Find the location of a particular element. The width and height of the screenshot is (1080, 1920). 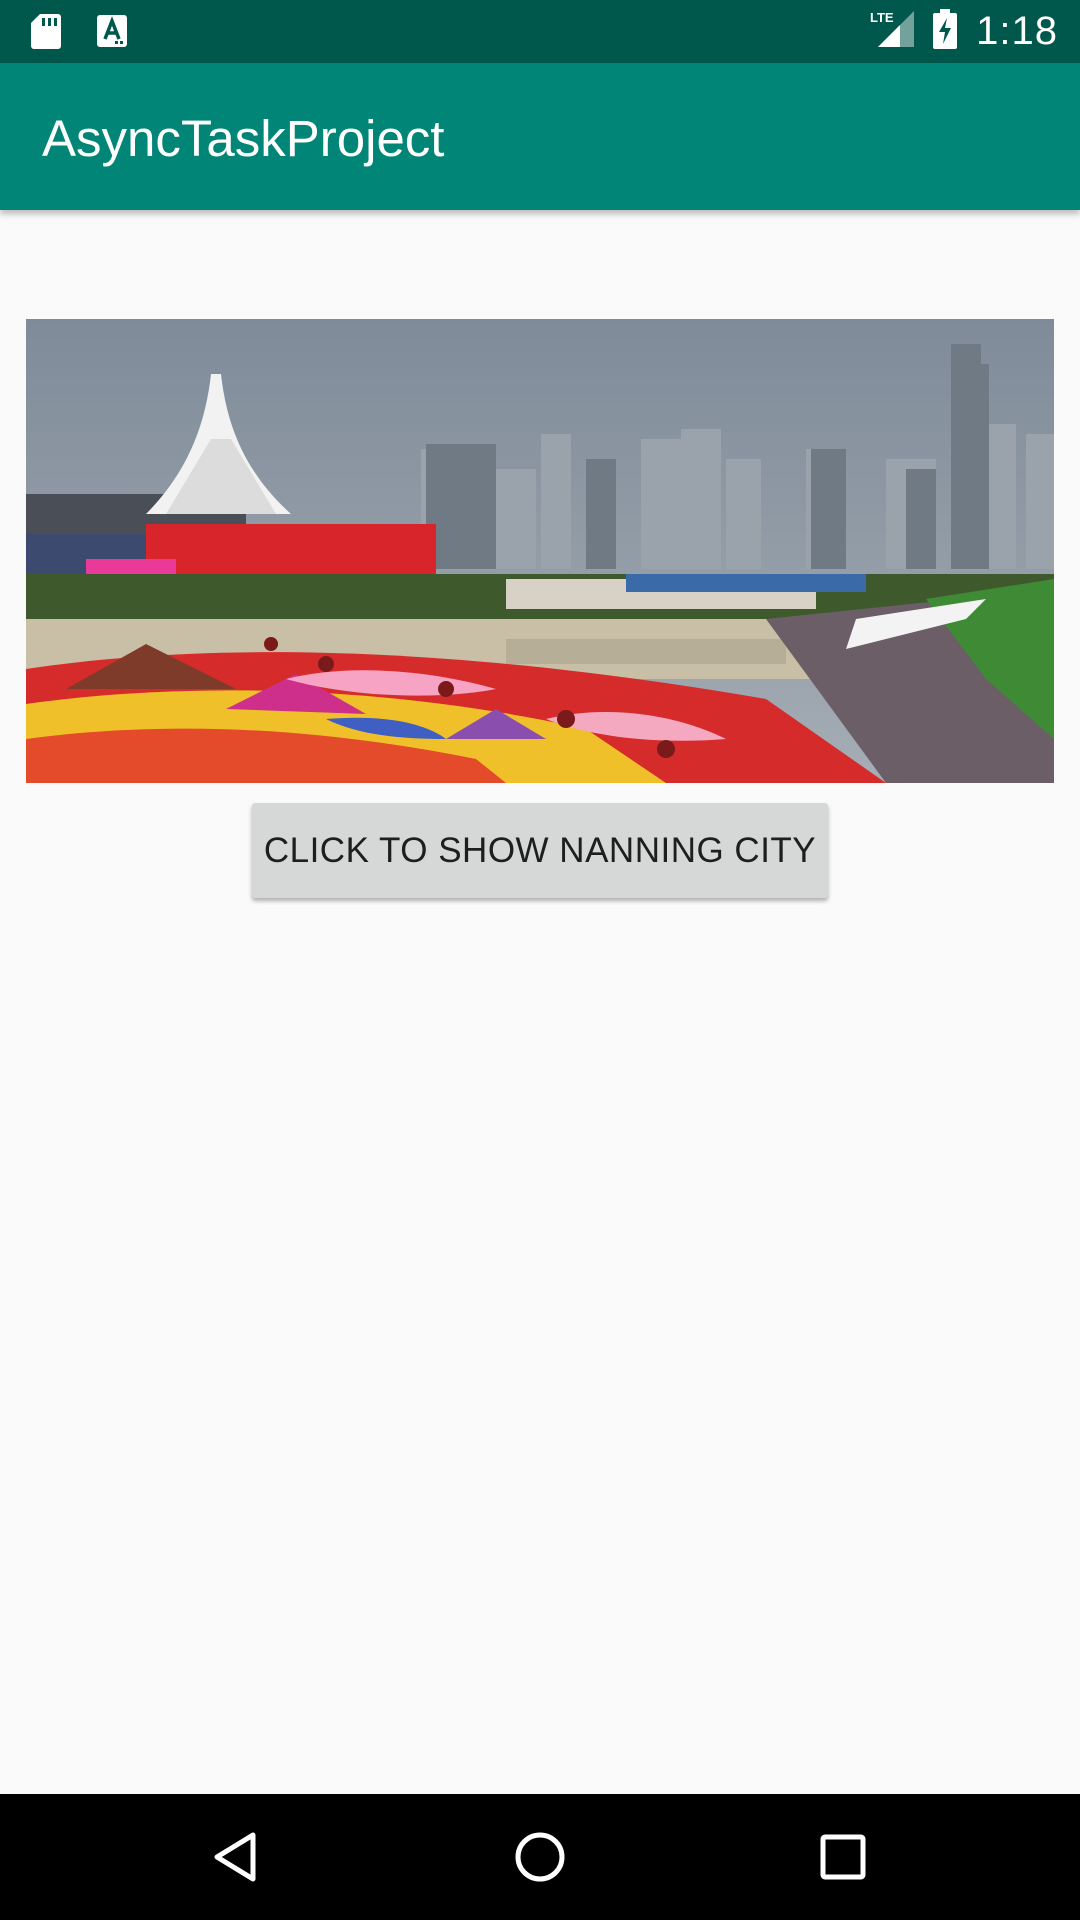

svg-text: LTE is located at coordinates (882, 17).